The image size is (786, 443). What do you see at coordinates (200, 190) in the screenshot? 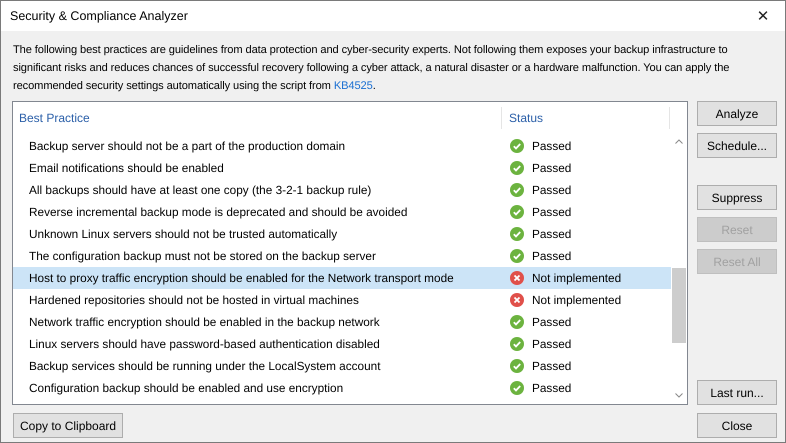
I see `practice-cell-text: All backups should have at least one copy (the 3-2-1 backup rule)` at bounding box center [200, 190].